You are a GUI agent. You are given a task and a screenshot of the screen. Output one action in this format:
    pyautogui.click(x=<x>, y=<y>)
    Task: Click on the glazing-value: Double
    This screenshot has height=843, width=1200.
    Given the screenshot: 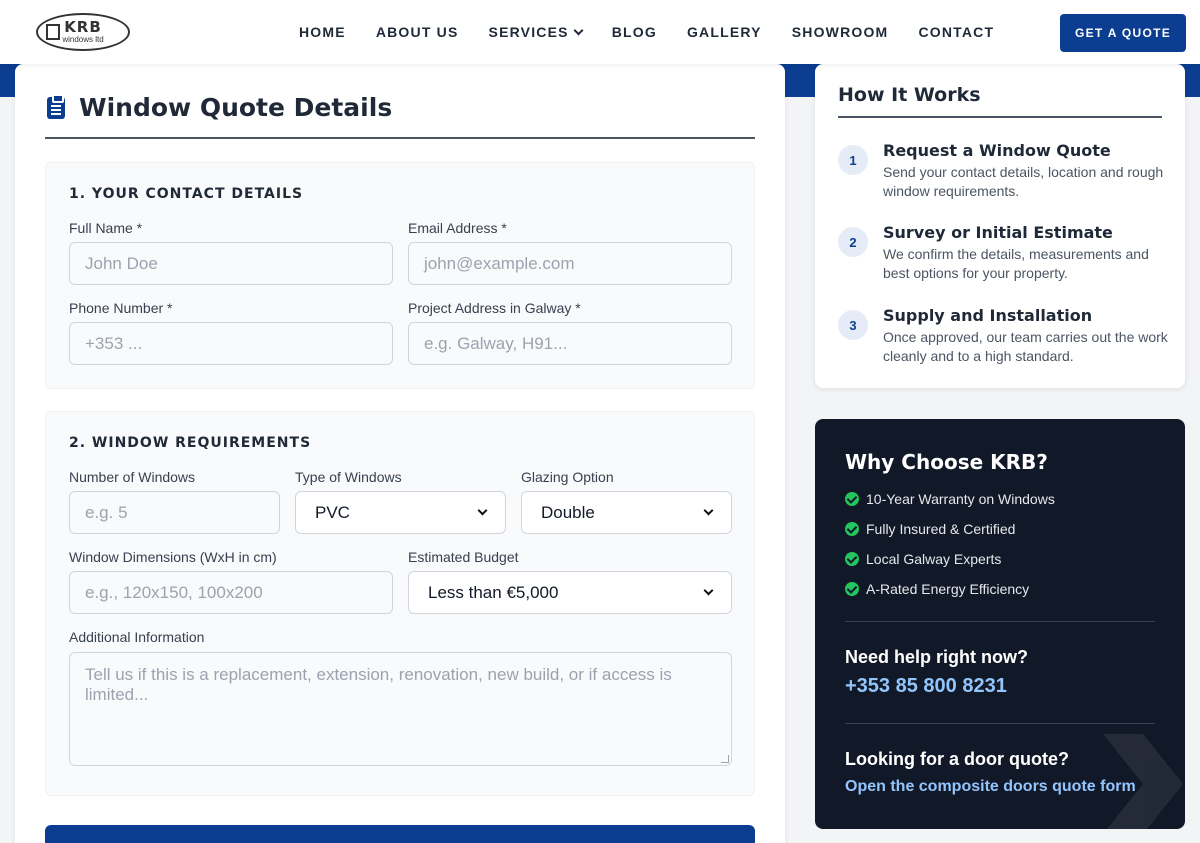 What is the action you would take?
    pyautogui.click(x=568, y=512)
    